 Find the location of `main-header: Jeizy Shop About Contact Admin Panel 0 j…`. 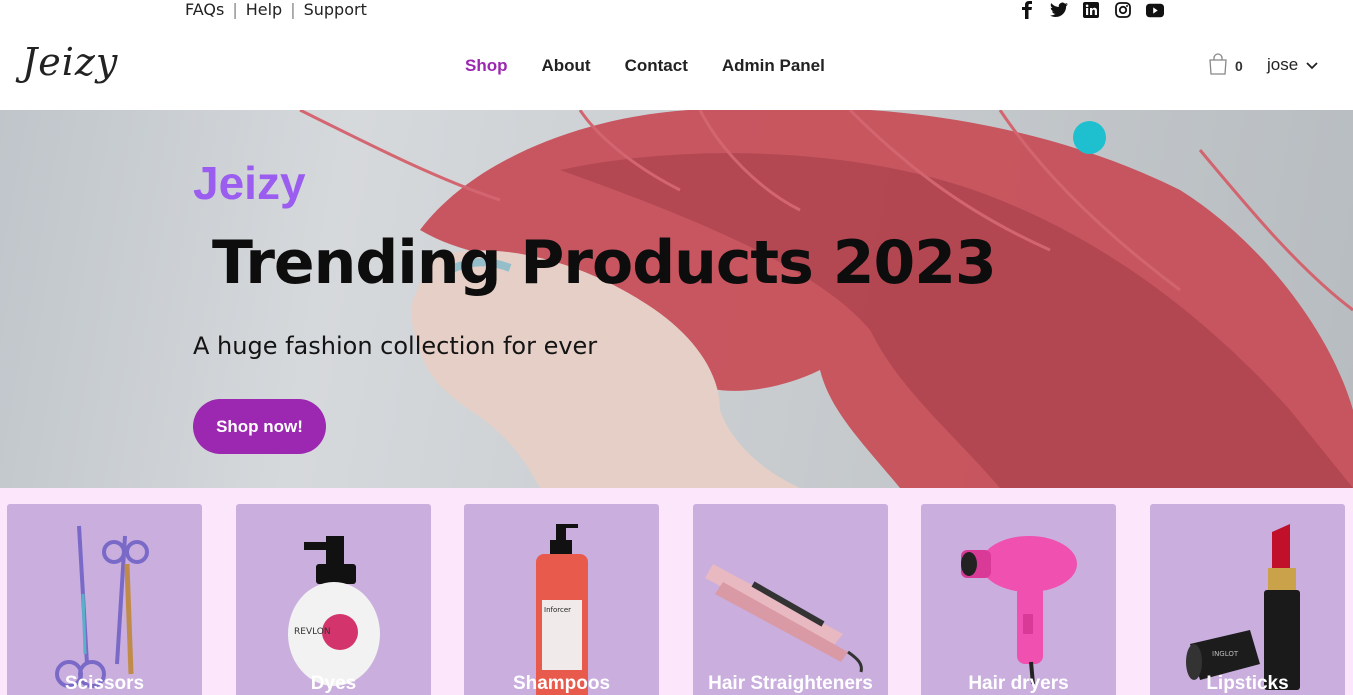

main-header: Jeizy Shop About Contact Admin Panel 0 j… is located at coordinates (676, 66).